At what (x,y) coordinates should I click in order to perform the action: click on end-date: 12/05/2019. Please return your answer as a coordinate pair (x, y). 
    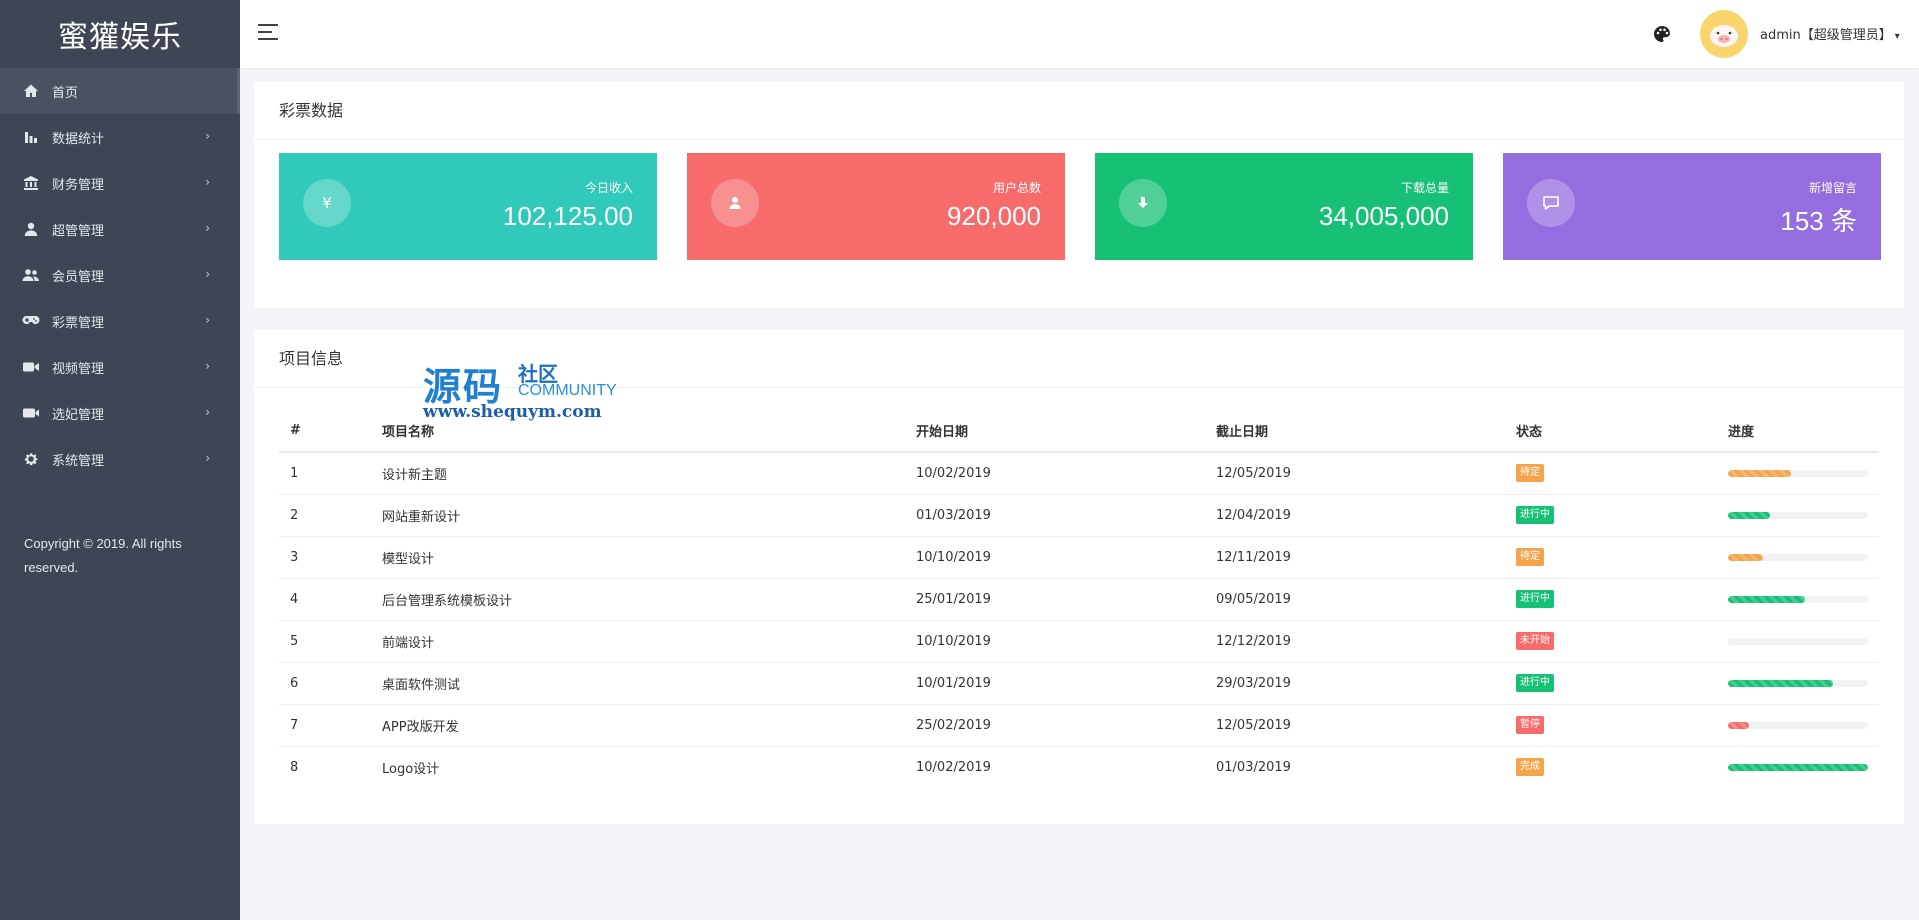
    Looking at the image, I should click on (1355, 473).